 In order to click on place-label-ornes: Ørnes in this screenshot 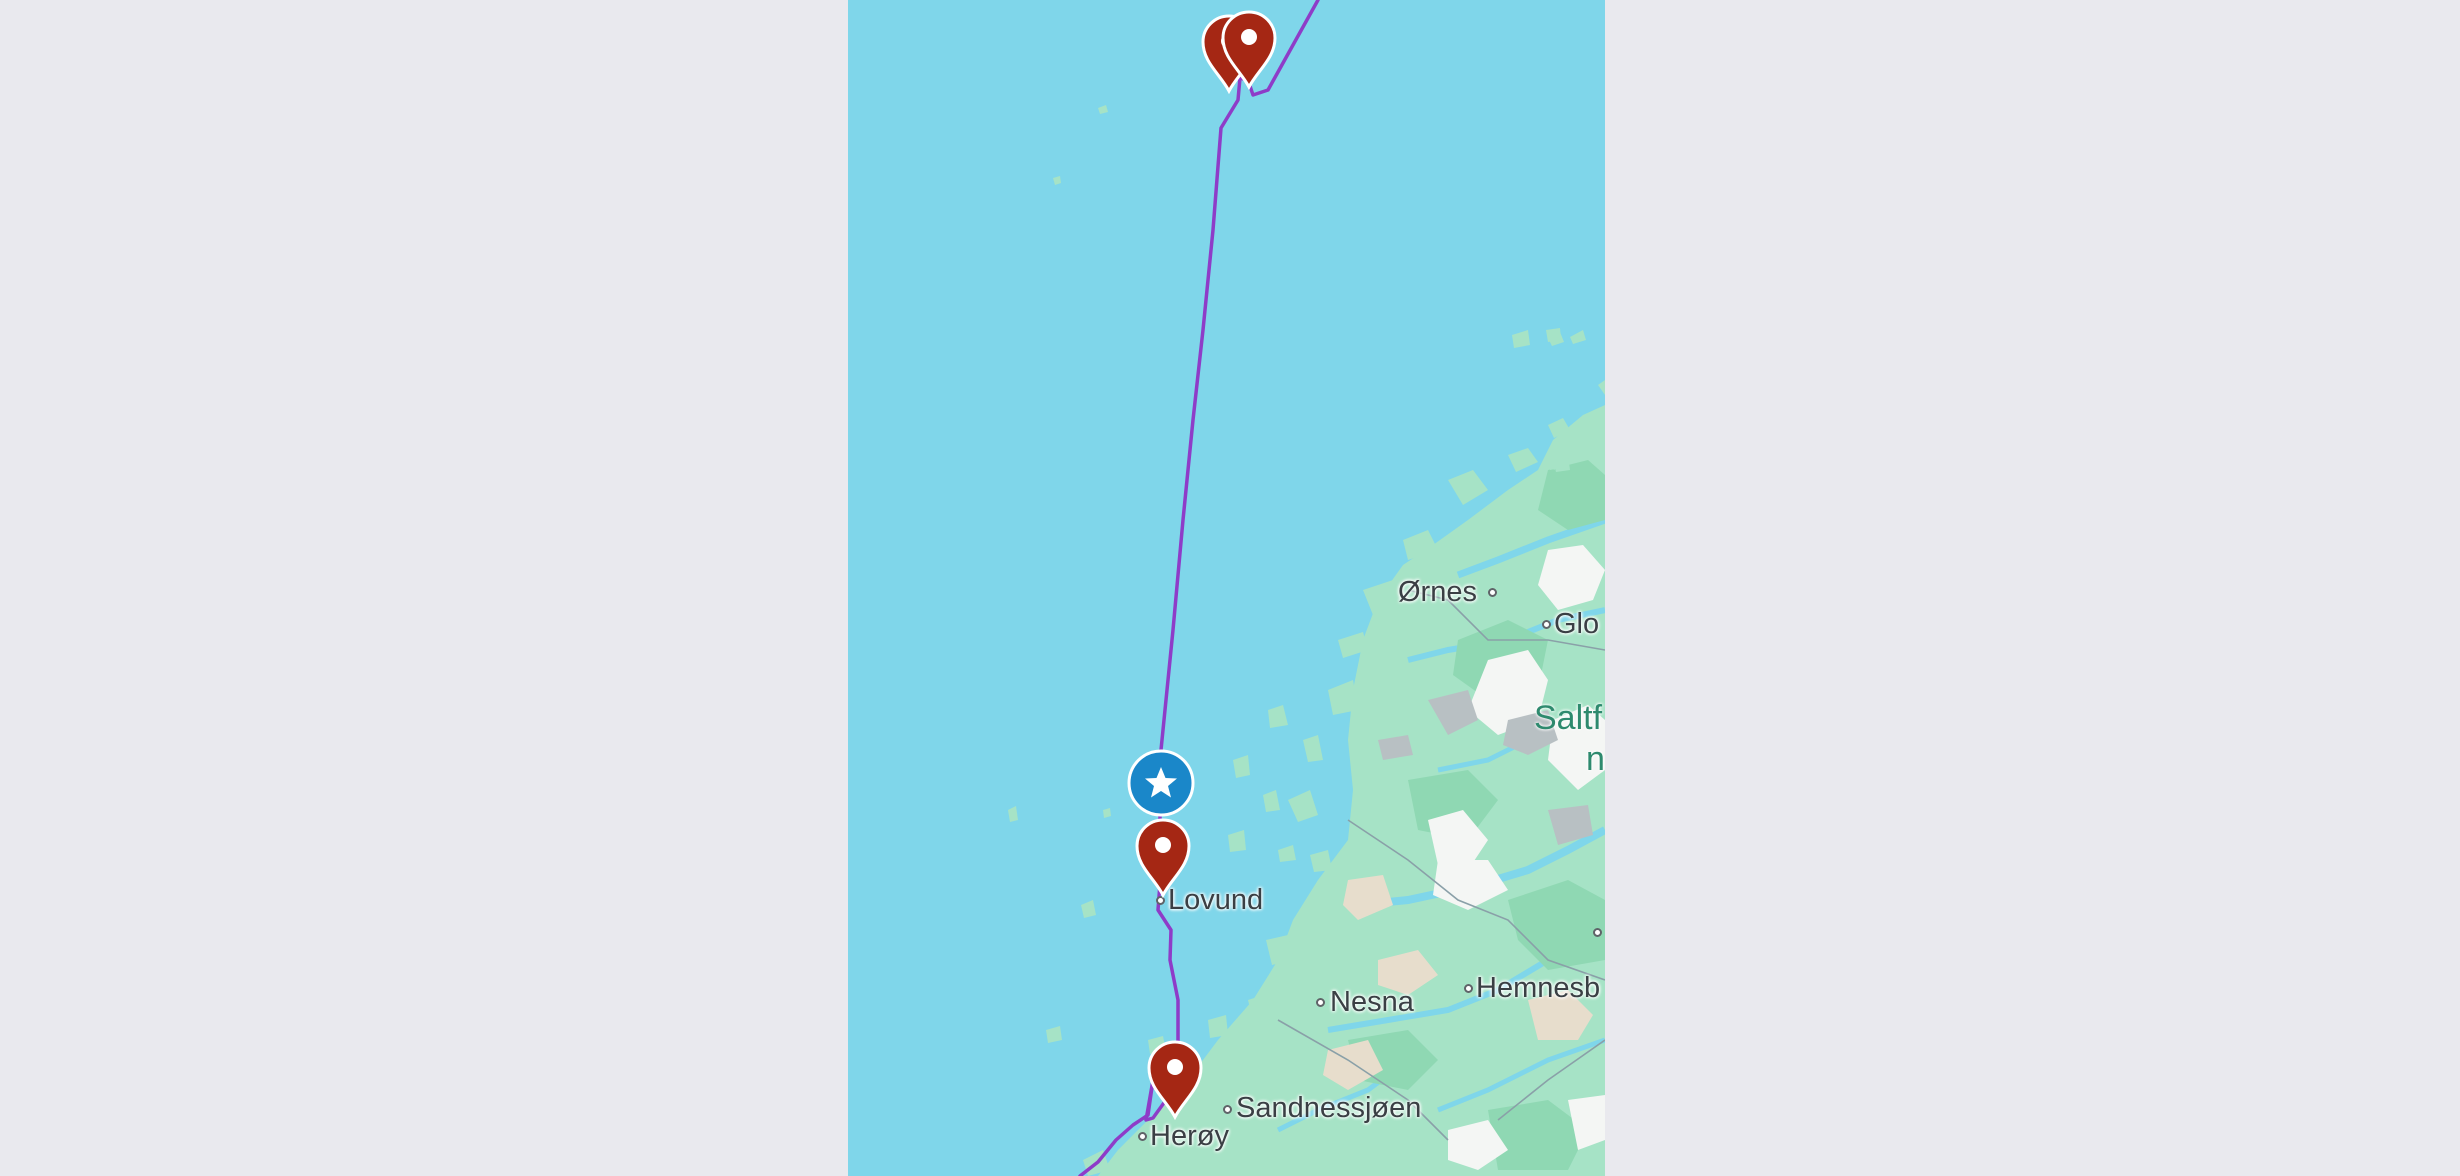, I will do `click(1437, 592)`.